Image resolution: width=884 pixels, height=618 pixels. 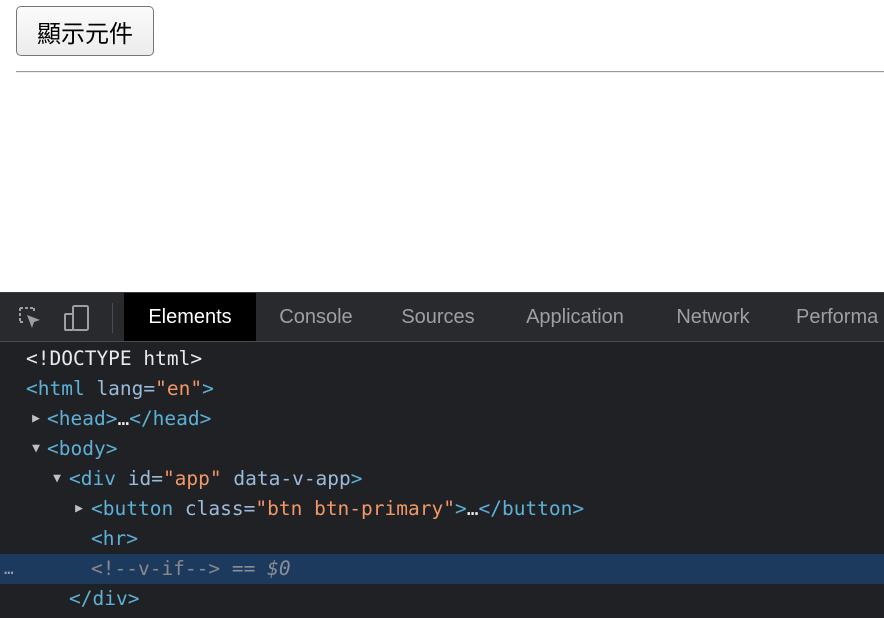 What do you see at coordinates (170, 418) in the screenshot?
I see `head-close-tag: </head>` at bounding box center [170, 418].